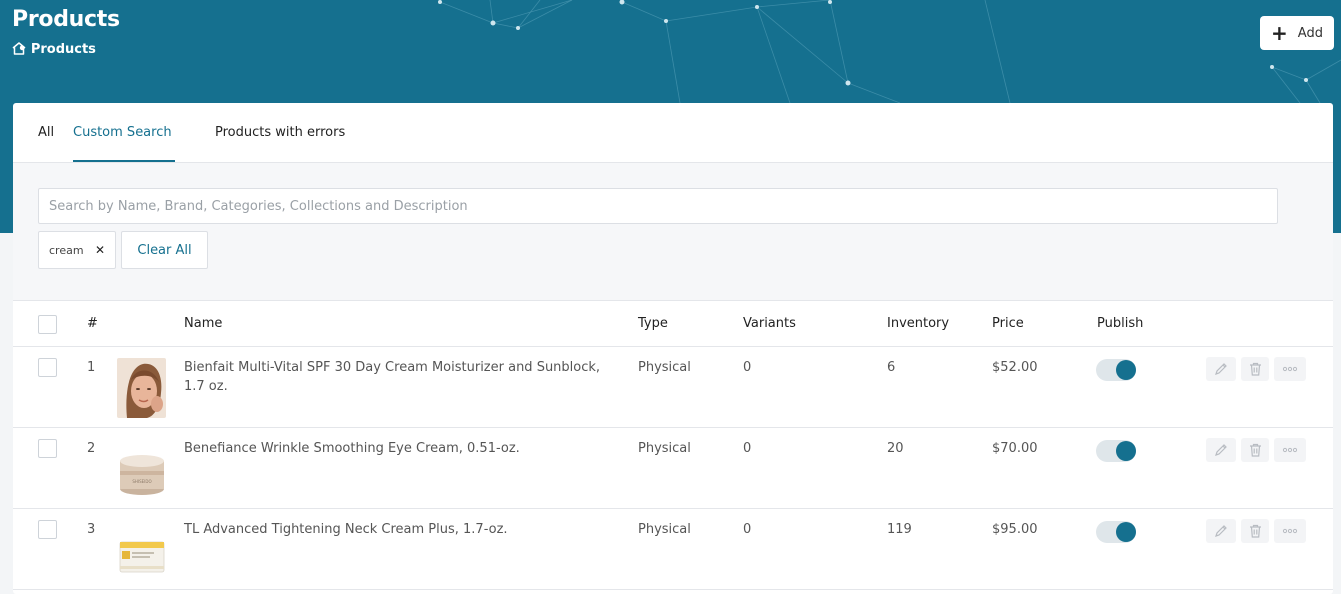  What do you see at coordinates (46, 132) in the screenshot?
I see `tab-all: All` at bounding box center [46, 132].